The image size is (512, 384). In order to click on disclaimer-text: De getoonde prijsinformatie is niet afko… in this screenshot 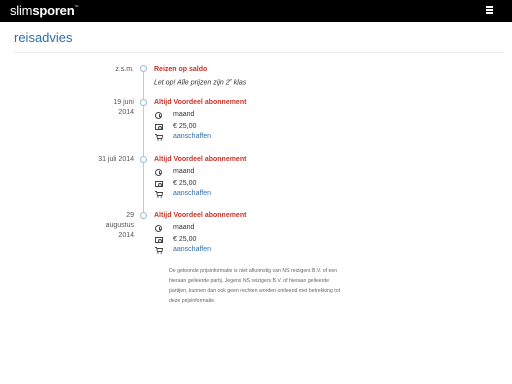, I will do `click(255, 286)`.